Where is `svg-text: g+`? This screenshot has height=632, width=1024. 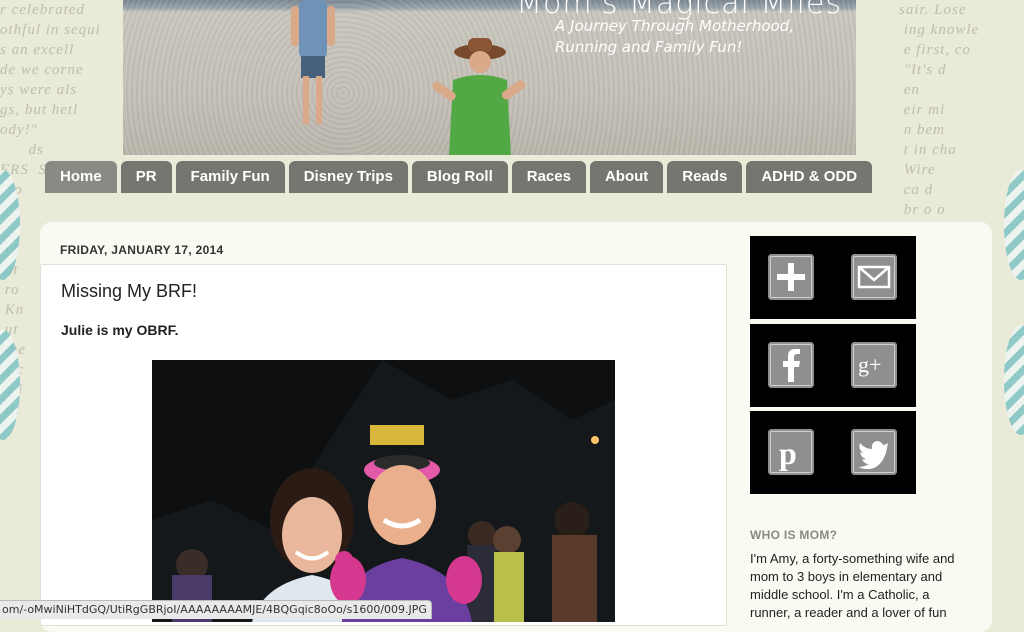 svg-text: g+ is located at coordinates (869, 364).